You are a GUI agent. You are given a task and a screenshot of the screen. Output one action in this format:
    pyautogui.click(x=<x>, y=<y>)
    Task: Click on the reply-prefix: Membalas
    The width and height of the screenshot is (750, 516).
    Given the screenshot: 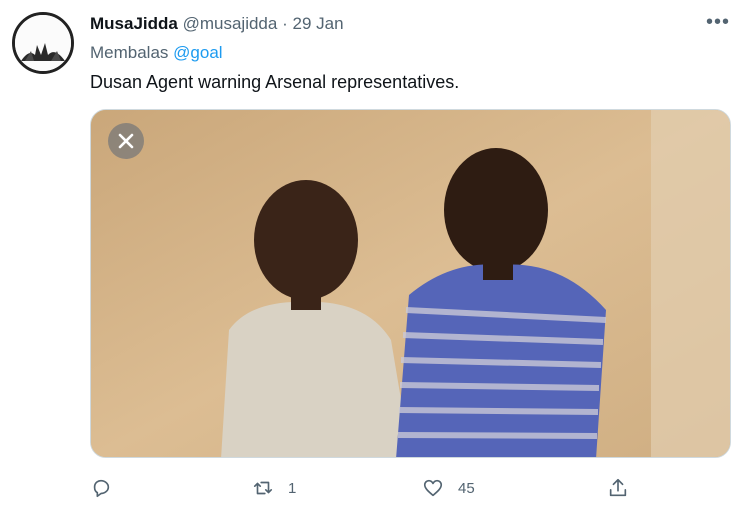 What is the action you would take?
    pyautogui.click(x=129, y=52)
    